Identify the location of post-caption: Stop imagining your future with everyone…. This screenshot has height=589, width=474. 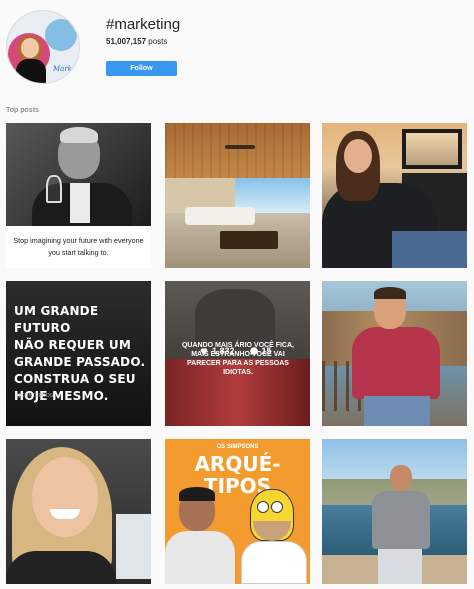
(78, 247).